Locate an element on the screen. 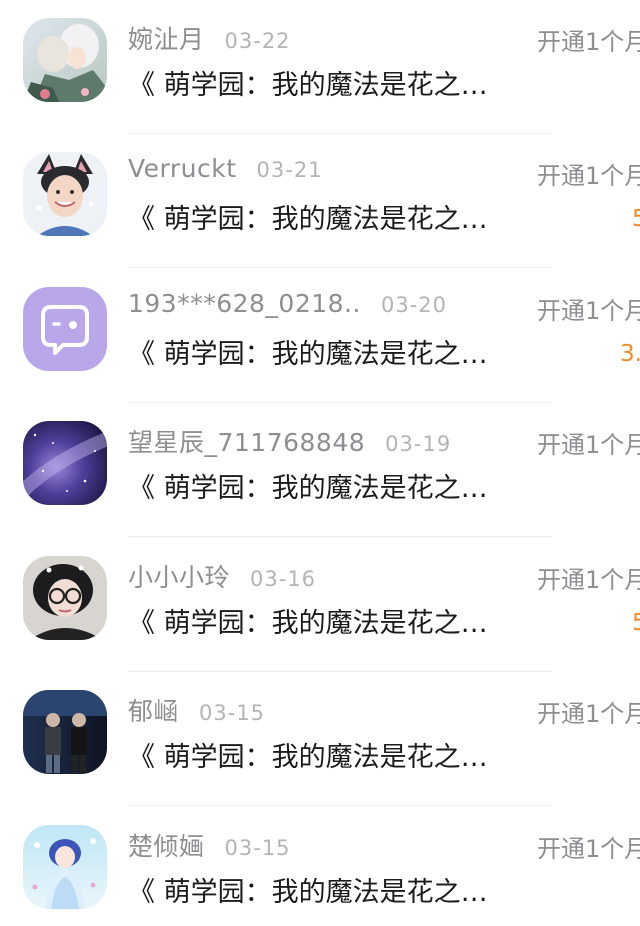  girl-selfie-avatar is located at coordinates (65, 598).